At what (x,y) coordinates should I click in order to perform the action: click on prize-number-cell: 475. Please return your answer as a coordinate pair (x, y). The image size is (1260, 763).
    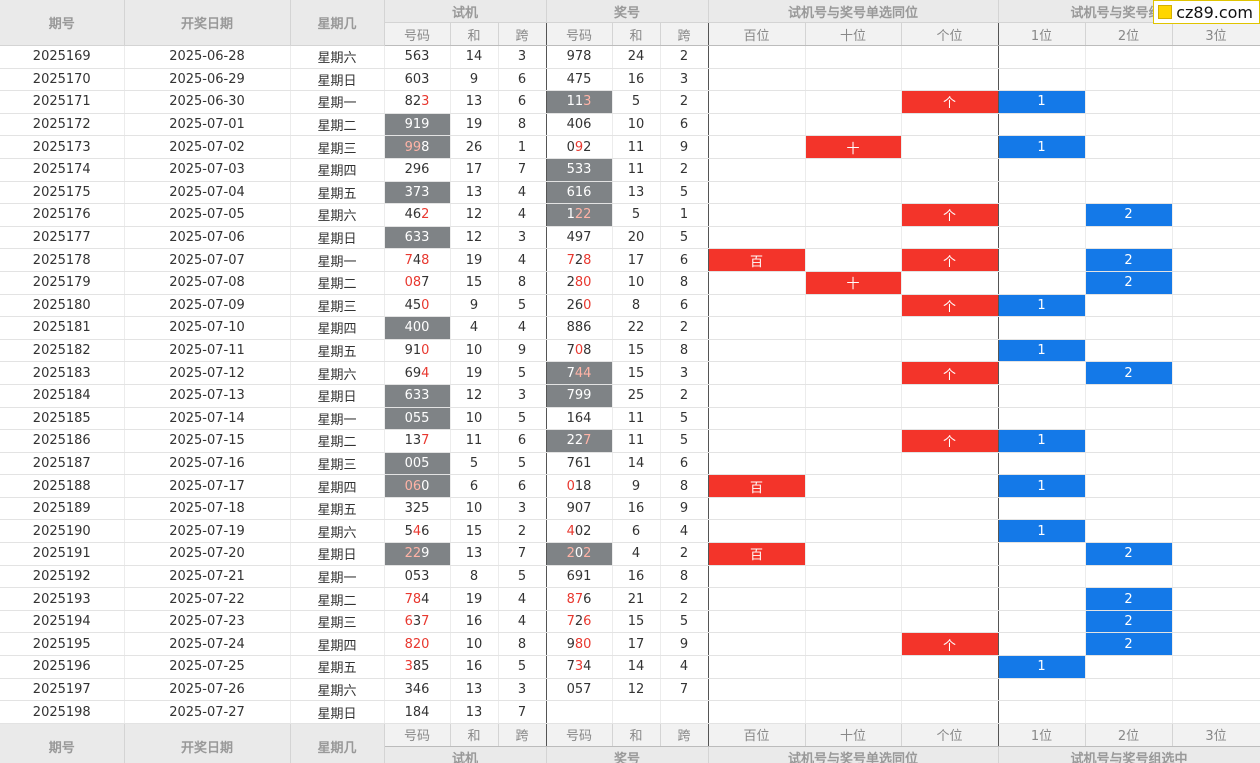
    Looking at the image, I should click on (579, 80).